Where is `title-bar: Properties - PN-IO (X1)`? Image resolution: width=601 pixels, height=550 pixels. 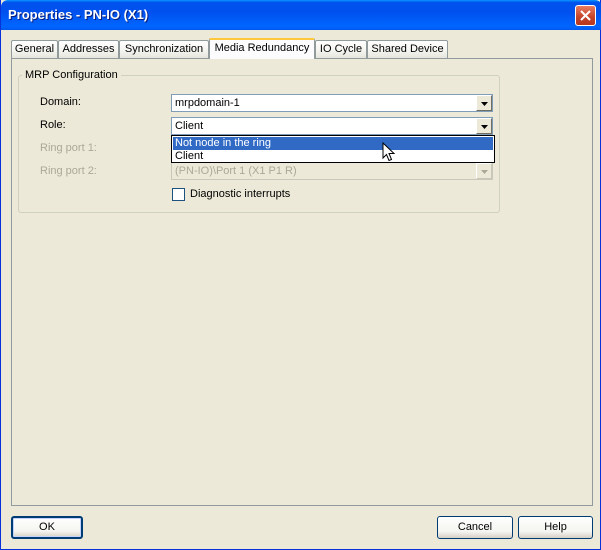
title-bar: Properties - PN-IO (X1) is located at coordinates (301, 15).